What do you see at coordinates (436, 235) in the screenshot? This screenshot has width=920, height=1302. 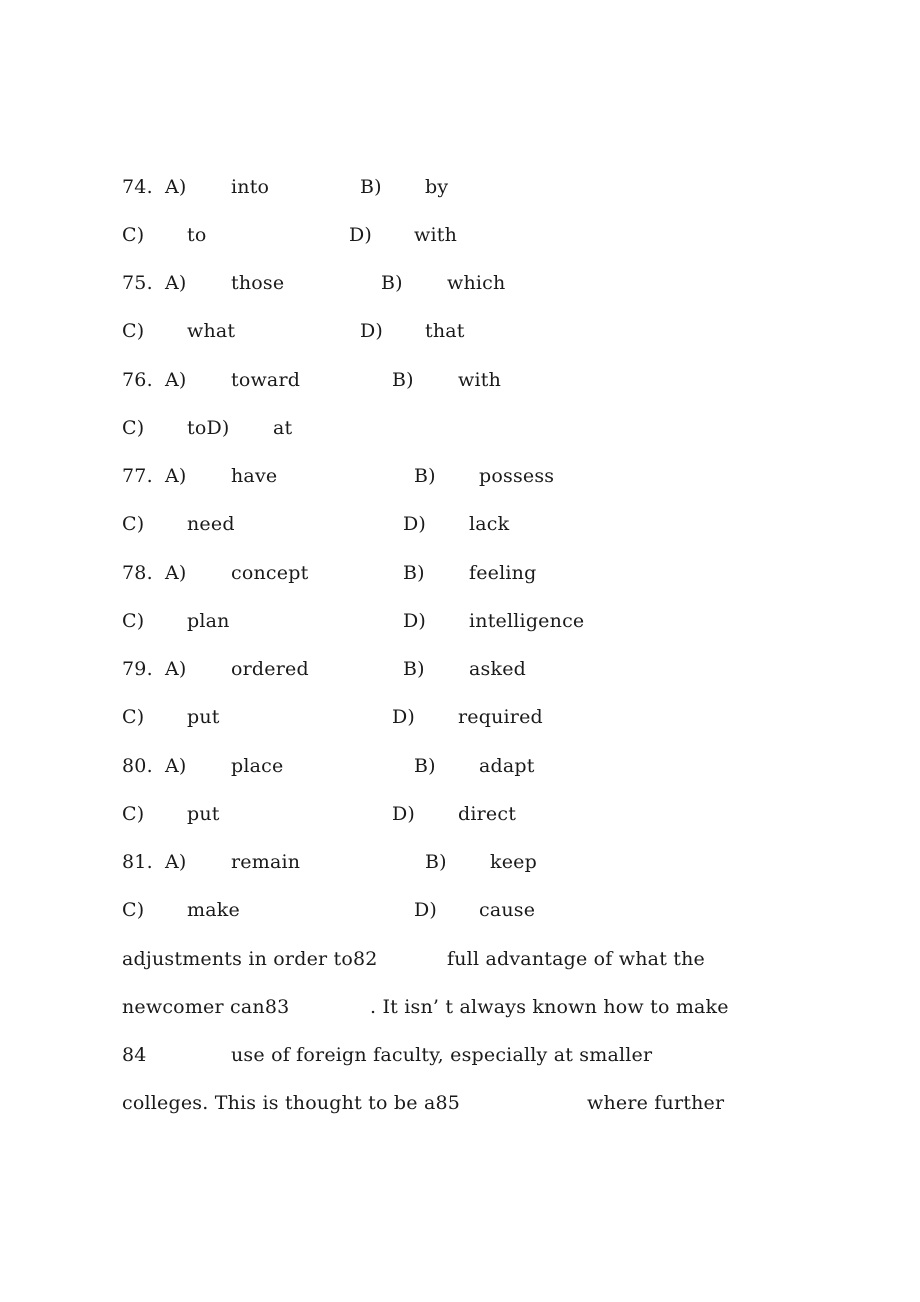 I see `option-d: with` at bounding box center [436, 235].